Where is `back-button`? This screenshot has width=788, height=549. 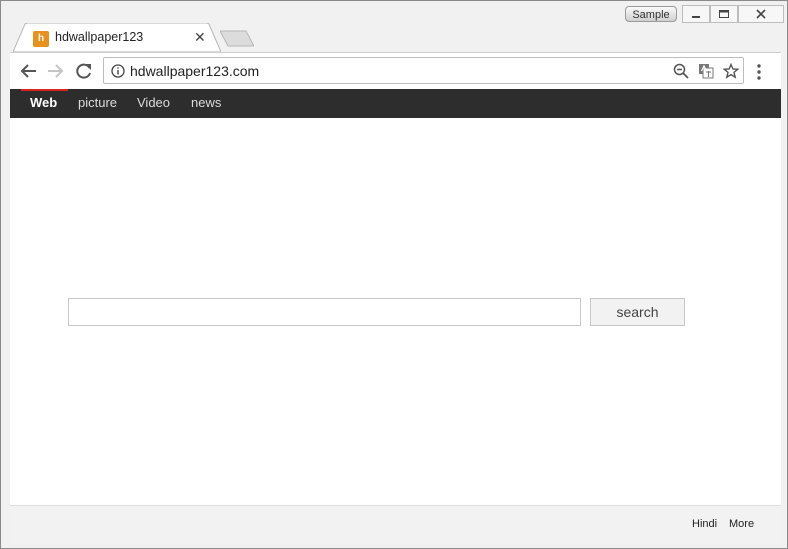
back-button is located at coordinates (29, 71).